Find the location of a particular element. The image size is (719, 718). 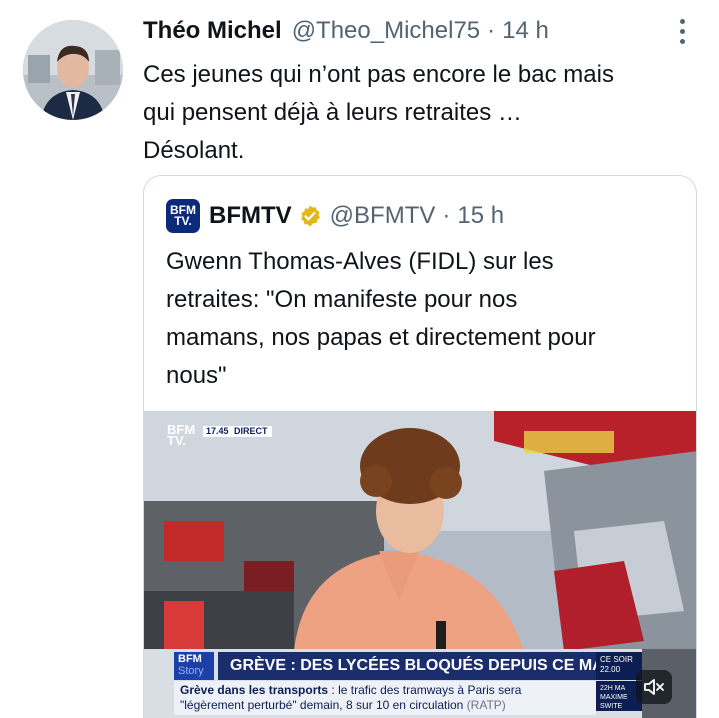

quoted-tweet-timestamp: 15 h is located at coordinates (481, 215).